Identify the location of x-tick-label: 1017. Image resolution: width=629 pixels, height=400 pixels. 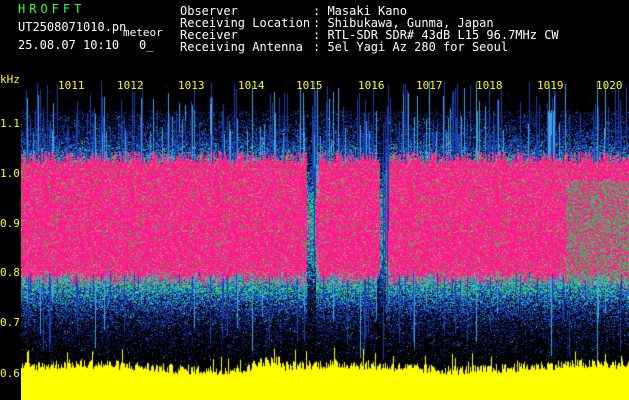
(429, 85).